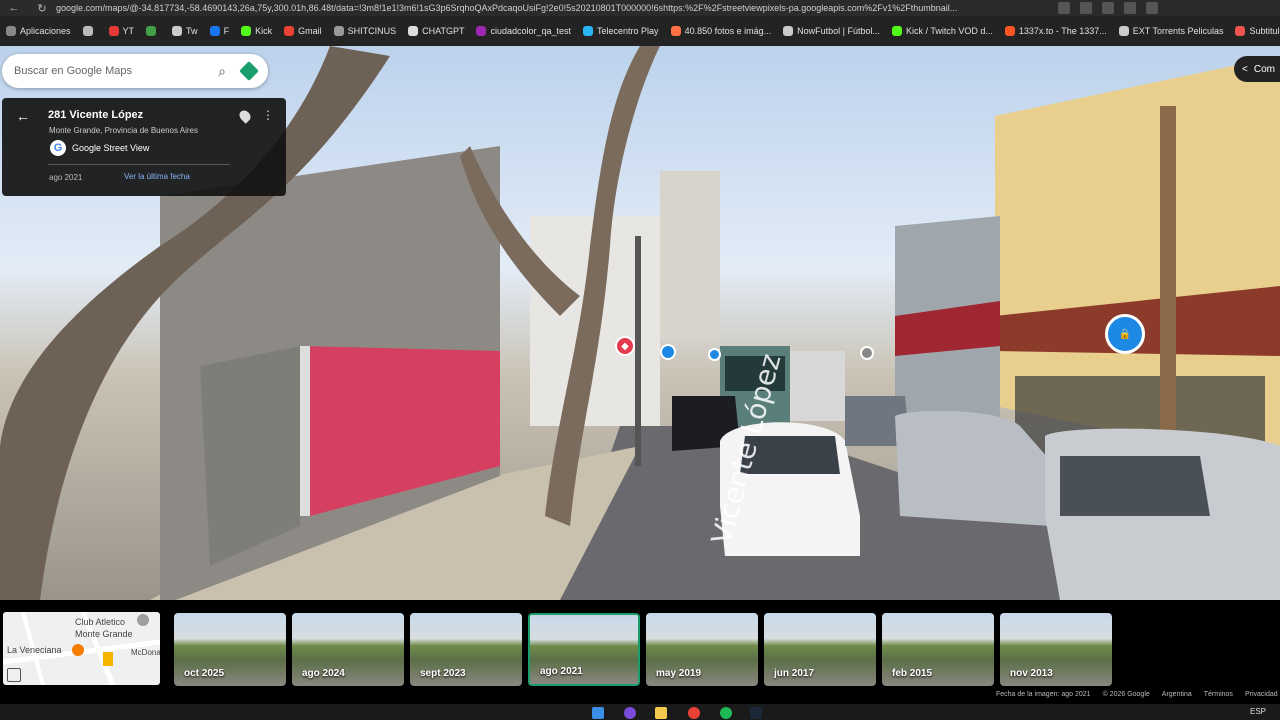  Describe the element at coordinates (303, 31) in the screenshot. I see `bookmark-item: Gmail` at that location.